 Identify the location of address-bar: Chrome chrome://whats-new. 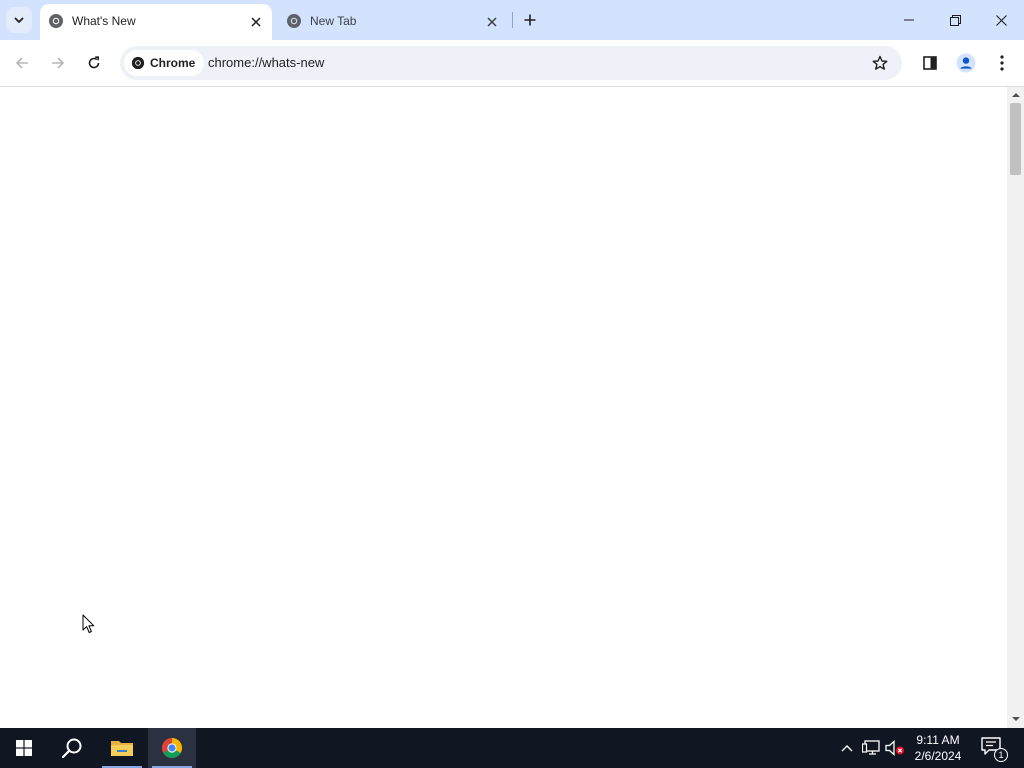
(511, 63).